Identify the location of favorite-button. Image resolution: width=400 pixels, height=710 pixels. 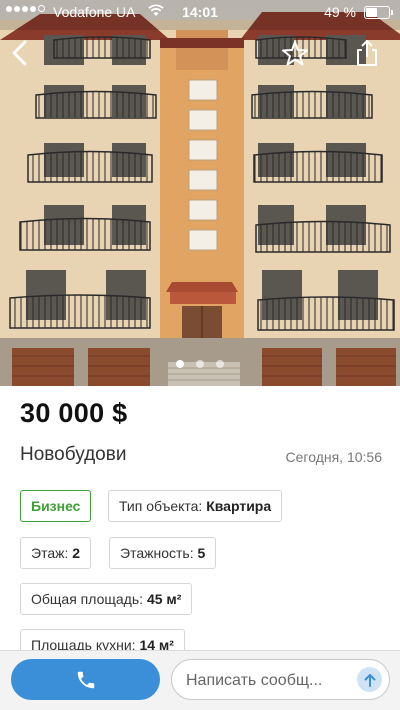
(295, 53).